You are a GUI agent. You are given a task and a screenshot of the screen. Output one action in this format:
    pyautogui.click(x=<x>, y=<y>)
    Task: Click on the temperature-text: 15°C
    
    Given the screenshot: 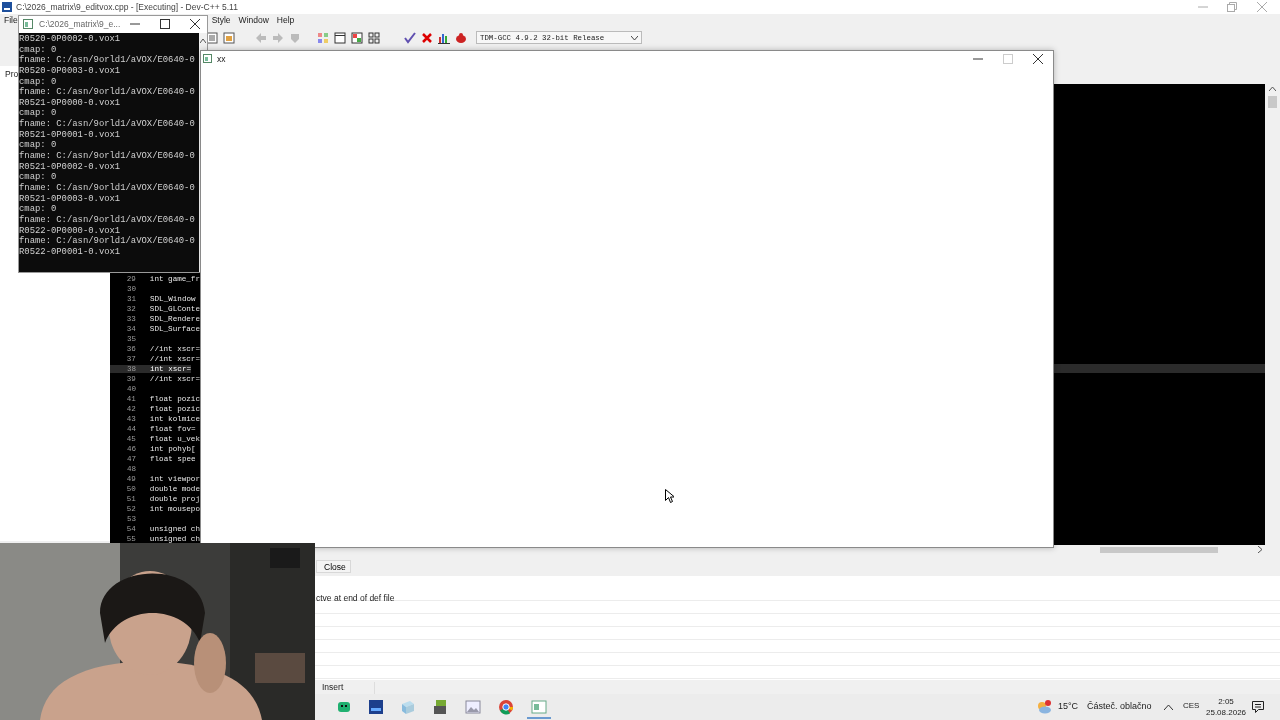 What is the action you would take?
    pyautogui.click(x=1068, y=706)
    